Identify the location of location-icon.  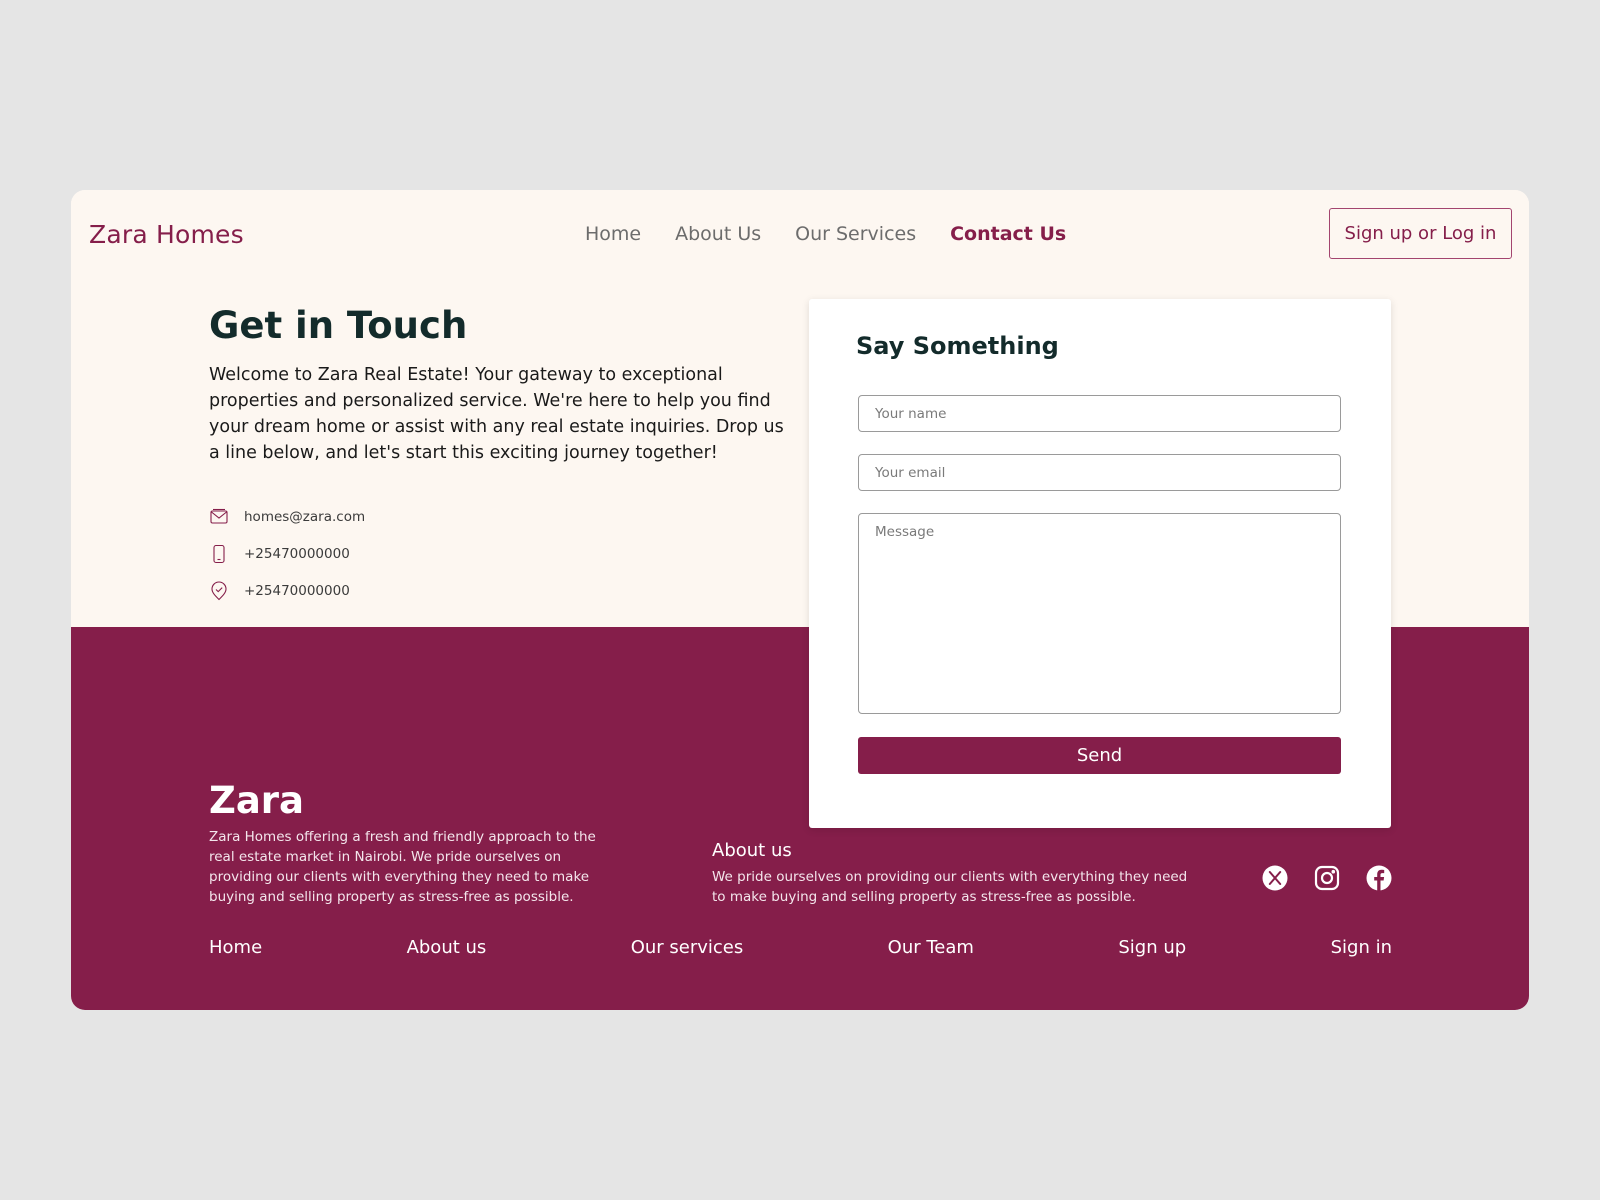
(219, 590).